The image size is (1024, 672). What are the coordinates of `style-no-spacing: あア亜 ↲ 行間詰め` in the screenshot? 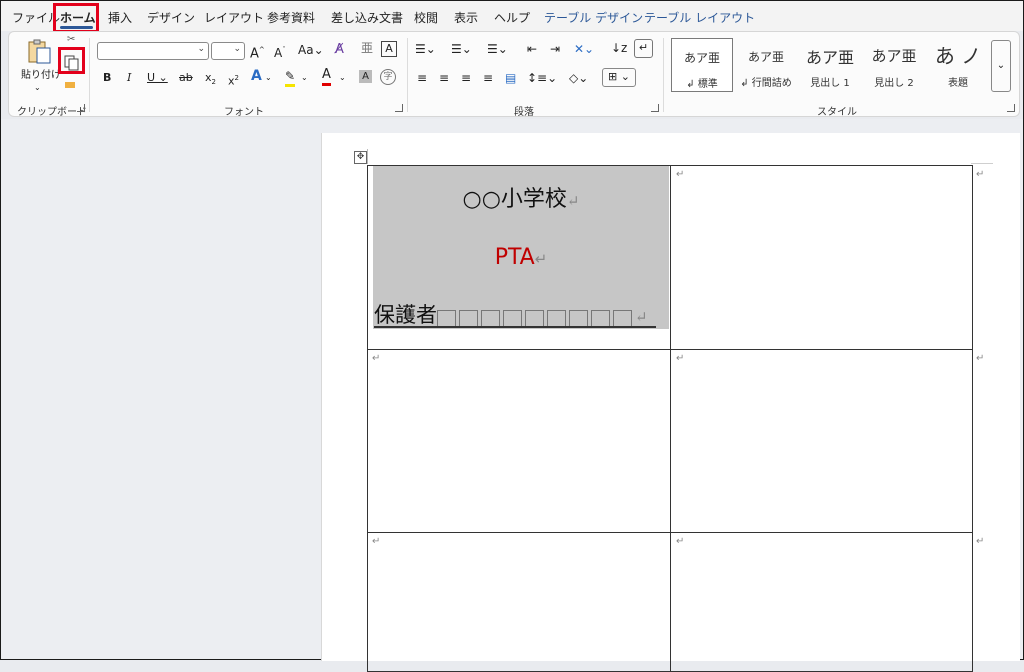 It's located at (766, 65).